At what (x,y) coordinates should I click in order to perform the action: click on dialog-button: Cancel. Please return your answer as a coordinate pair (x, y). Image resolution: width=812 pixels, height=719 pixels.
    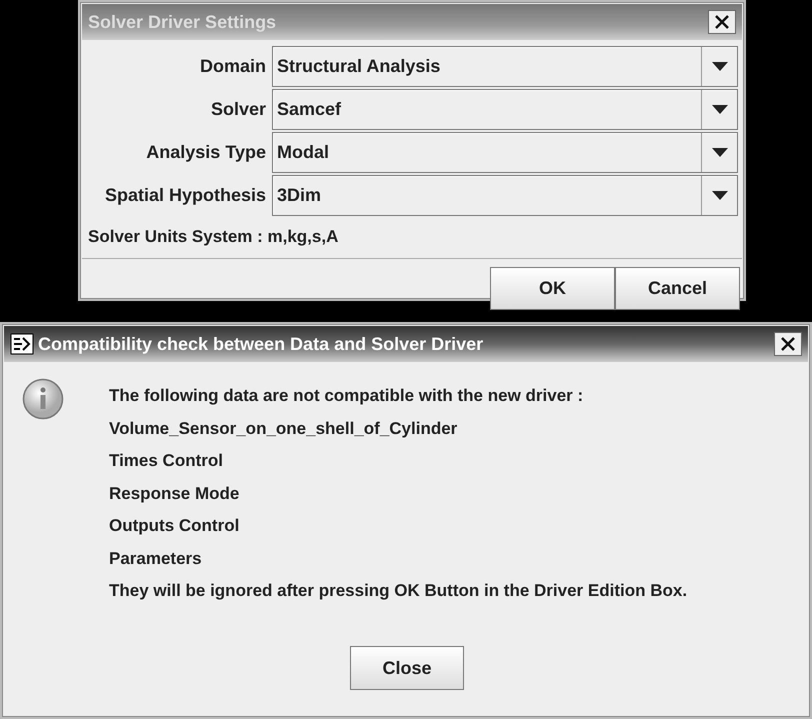
    Looking at the image, I should click on (677, 288).